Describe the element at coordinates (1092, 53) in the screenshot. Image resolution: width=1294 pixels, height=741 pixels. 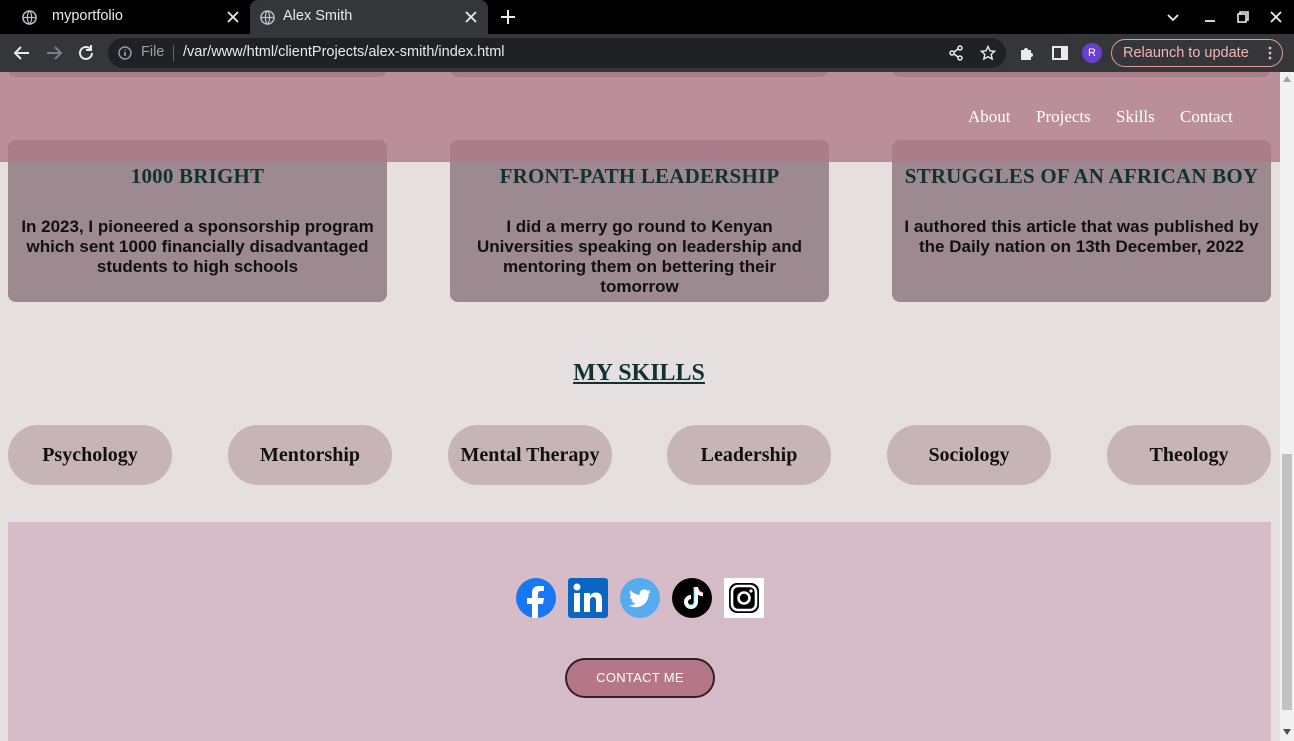
I see `profile-avatar: R` at that location.